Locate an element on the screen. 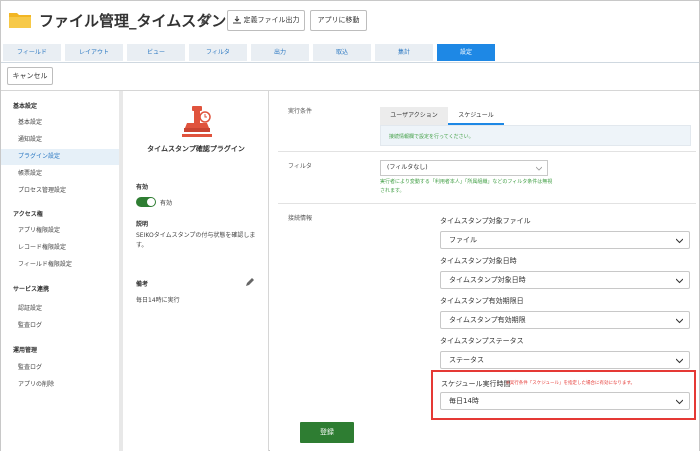  export-definition-button: 定義ファイル出力 is located at coordinates (266, 20).